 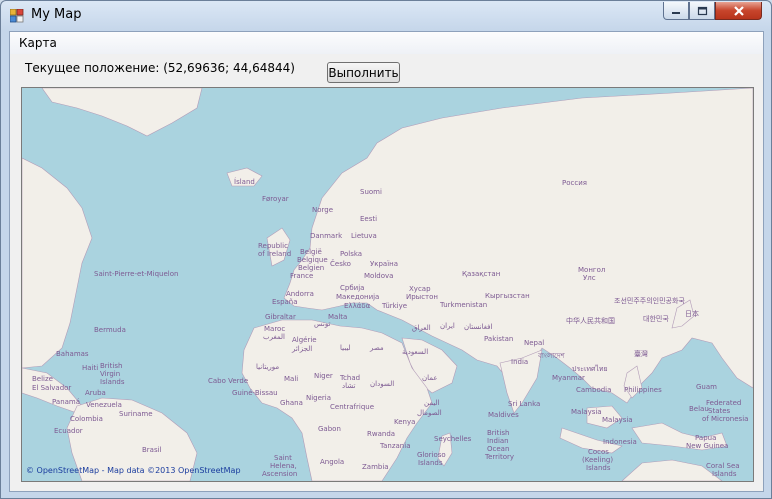 What do you see at coordinates (329, 429) in the screenshot?
I see `map-label: Gabon` at bounding box center [329, 429].